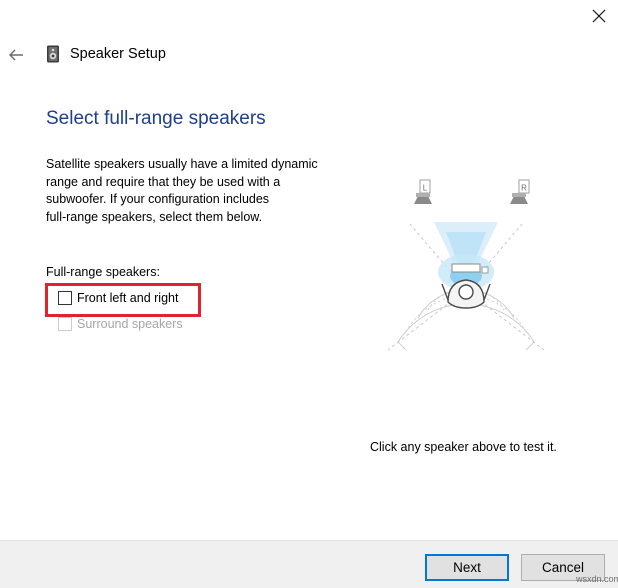  I want to click on front-left-right-option: Front left and right, so click(118, 298).